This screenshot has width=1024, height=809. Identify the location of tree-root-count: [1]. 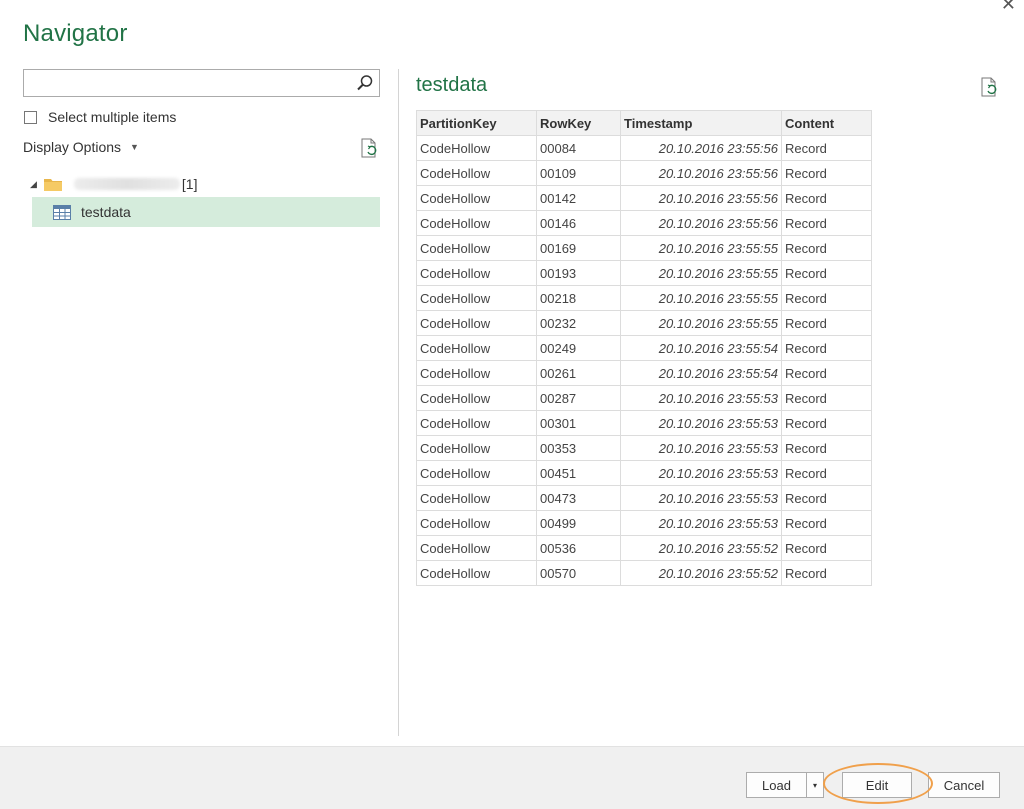
(189, 184).